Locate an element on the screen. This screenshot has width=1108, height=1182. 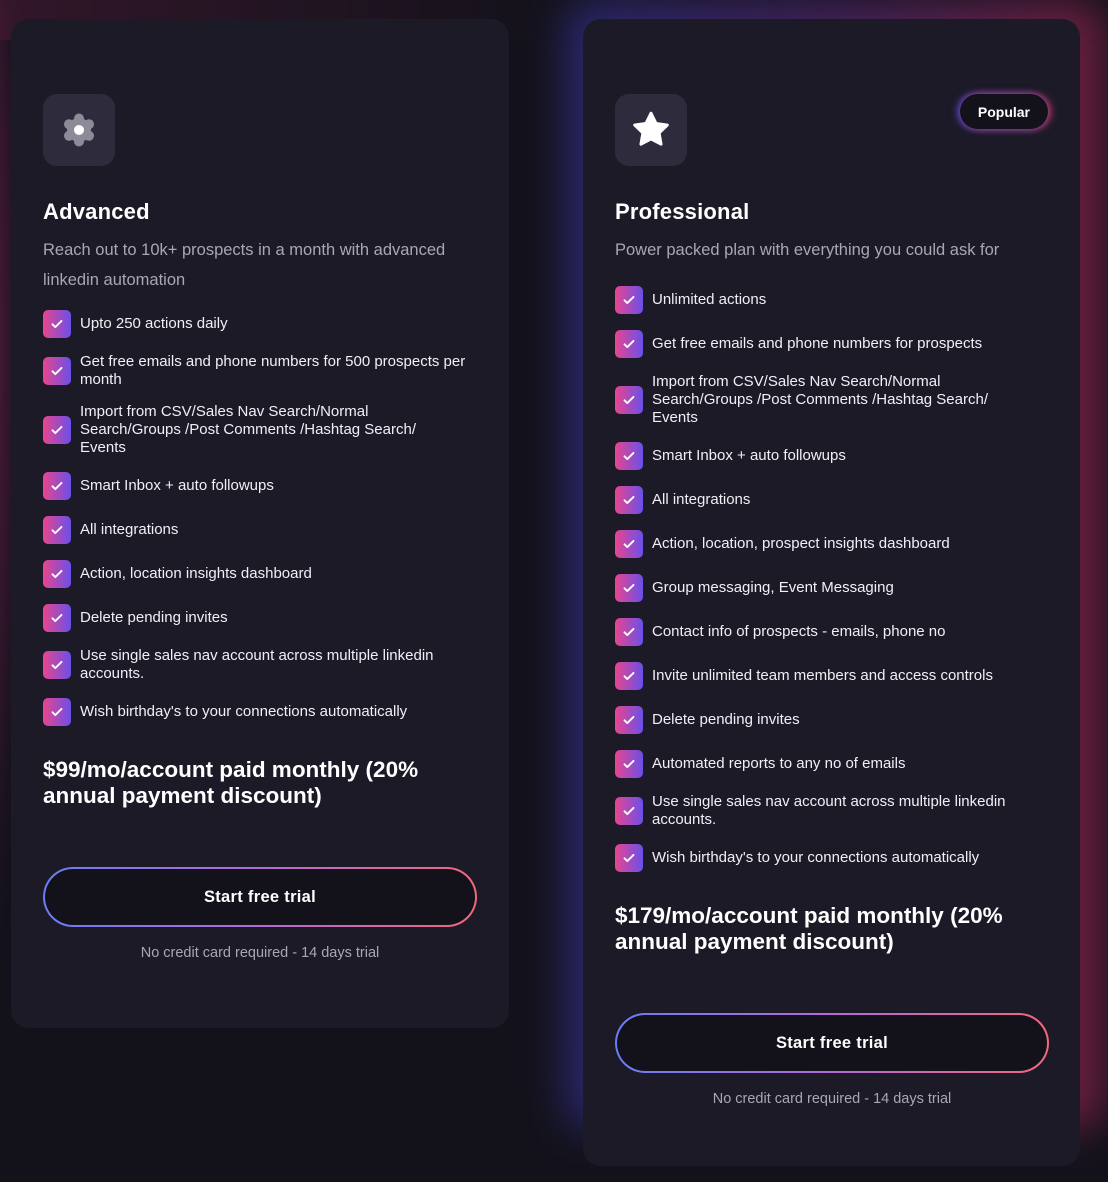
feature-item: Automated reports to any no of emails is located at coordinates (831, 764).